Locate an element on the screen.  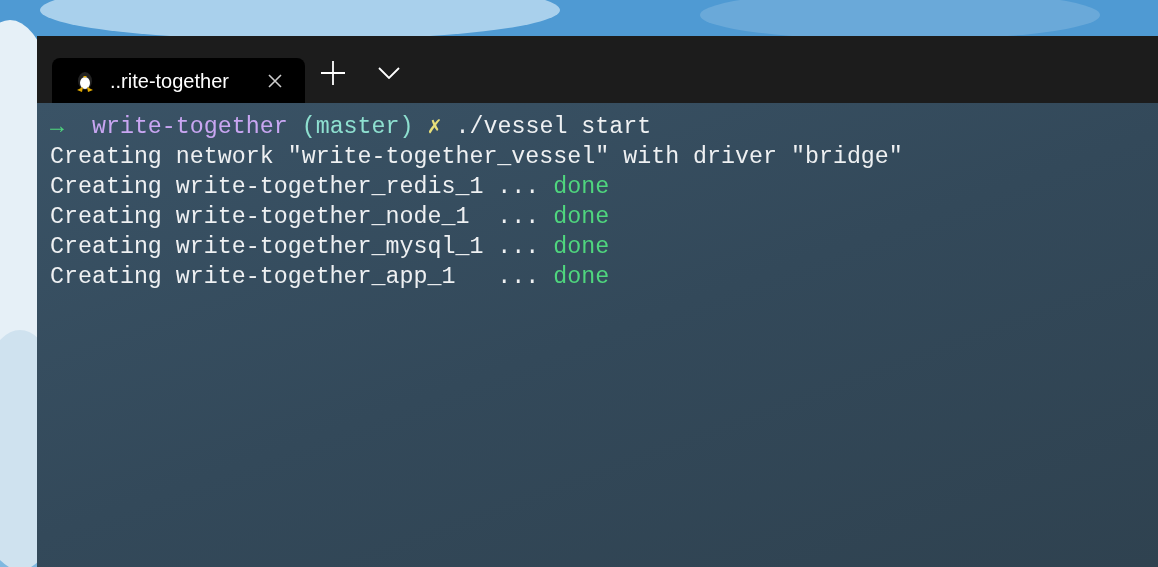
terminal-line: Creating write-together_node_1 ... done is located at coordinates (330, 217).